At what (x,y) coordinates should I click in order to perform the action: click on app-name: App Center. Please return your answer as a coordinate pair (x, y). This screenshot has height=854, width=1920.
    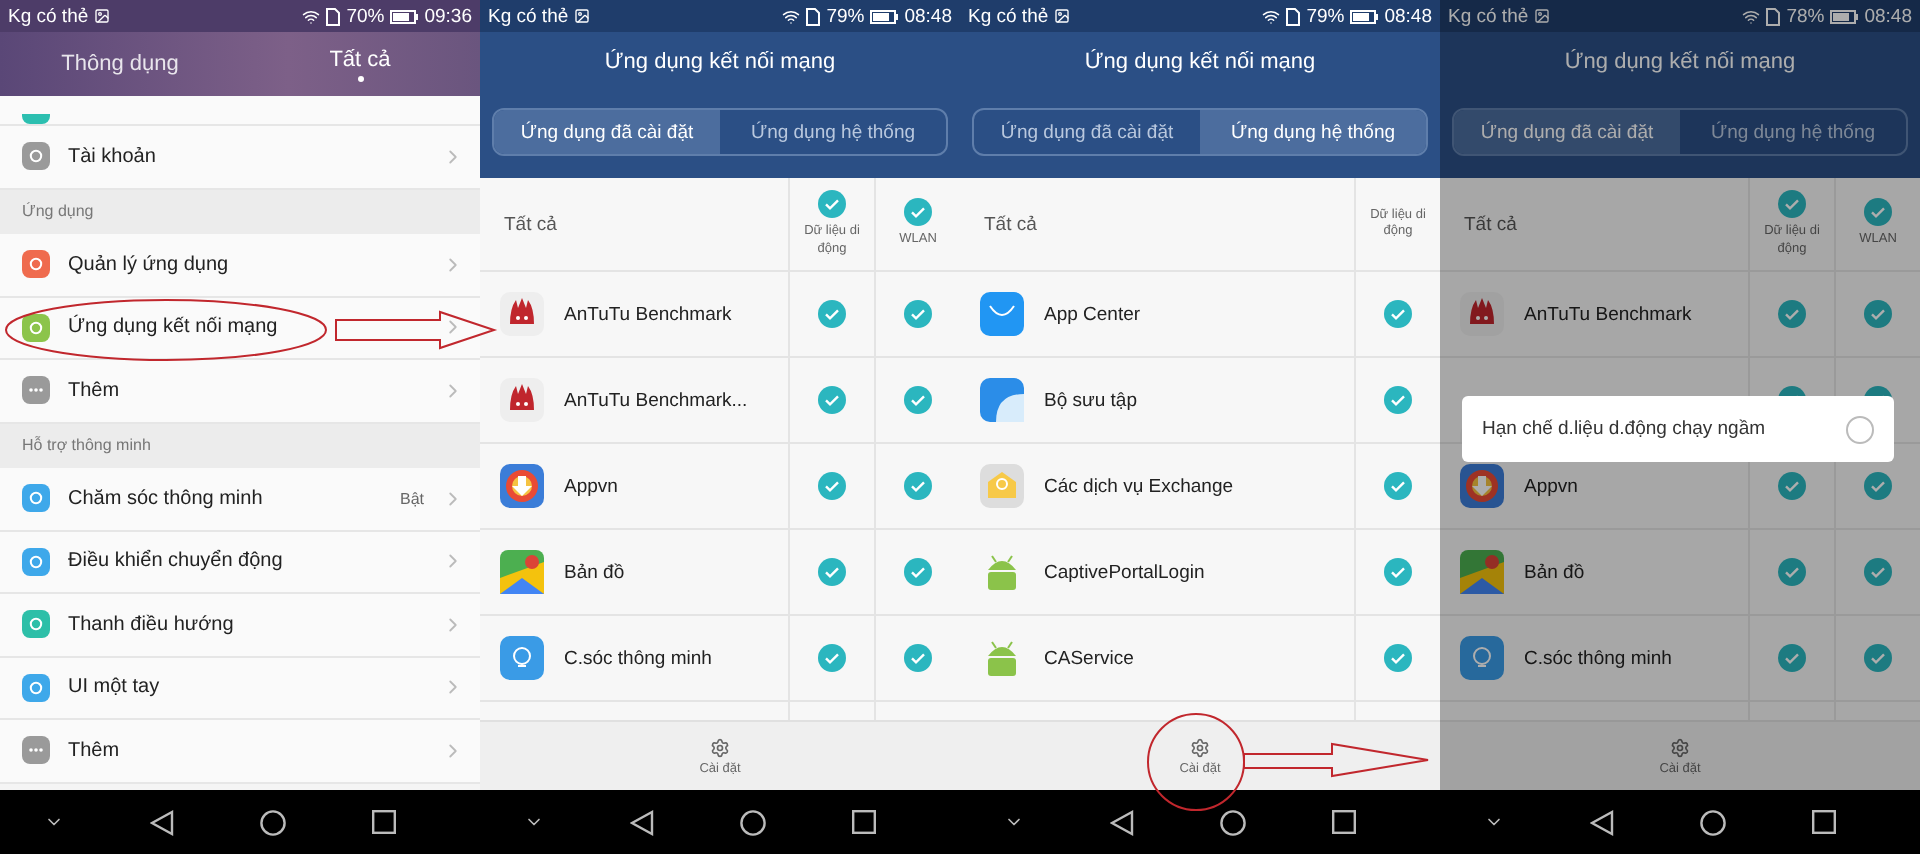
    Looking at the image, I should click on (1092, 314).